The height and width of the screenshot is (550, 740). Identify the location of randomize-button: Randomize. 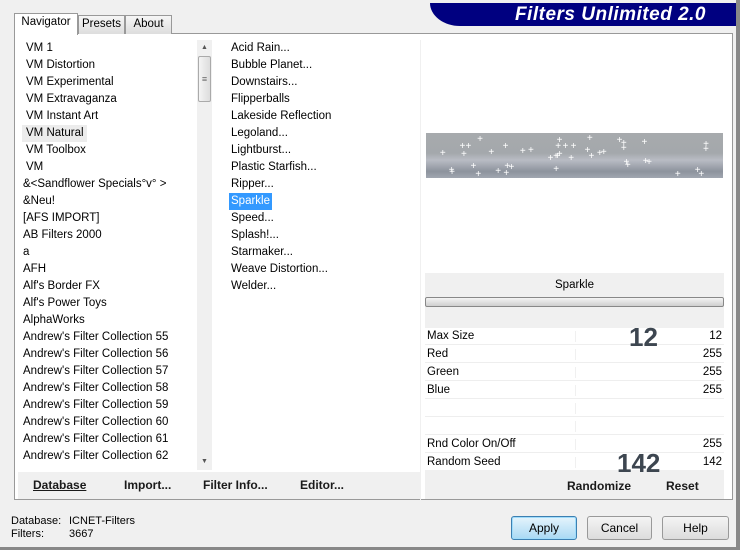
(599, 486).